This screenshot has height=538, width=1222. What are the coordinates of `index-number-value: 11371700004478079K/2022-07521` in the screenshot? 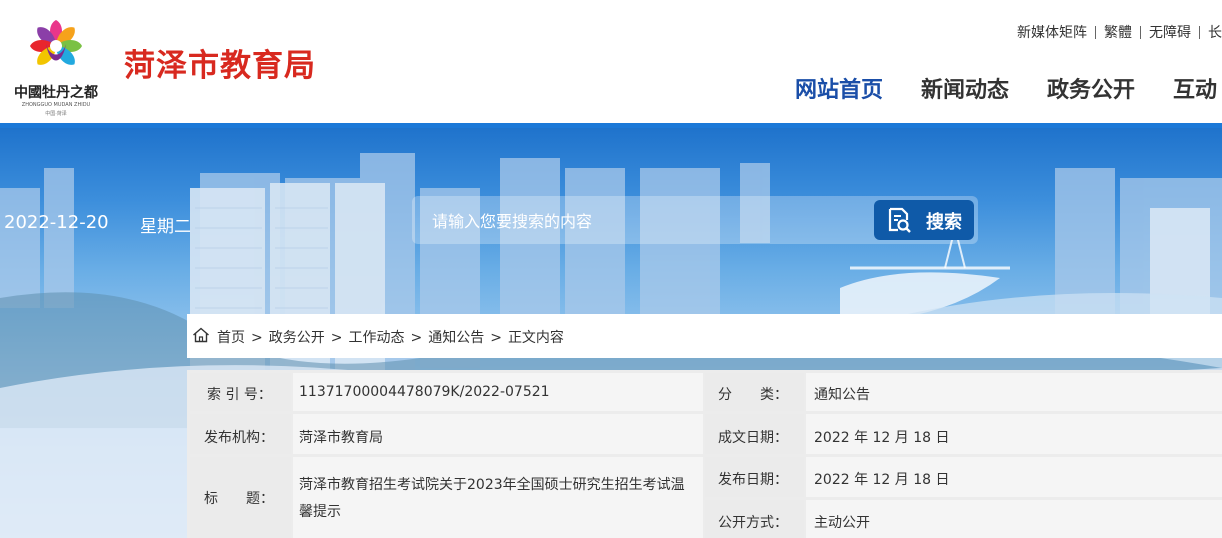 It's located at (498, 392).